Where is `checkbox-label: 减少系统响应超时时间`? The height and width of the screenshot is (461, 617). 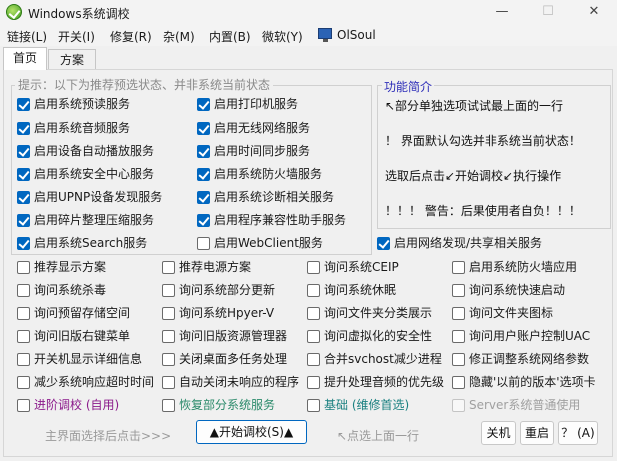 checkbox-label: 减少系统响应超时时间 is located at coordinates (94, 382).